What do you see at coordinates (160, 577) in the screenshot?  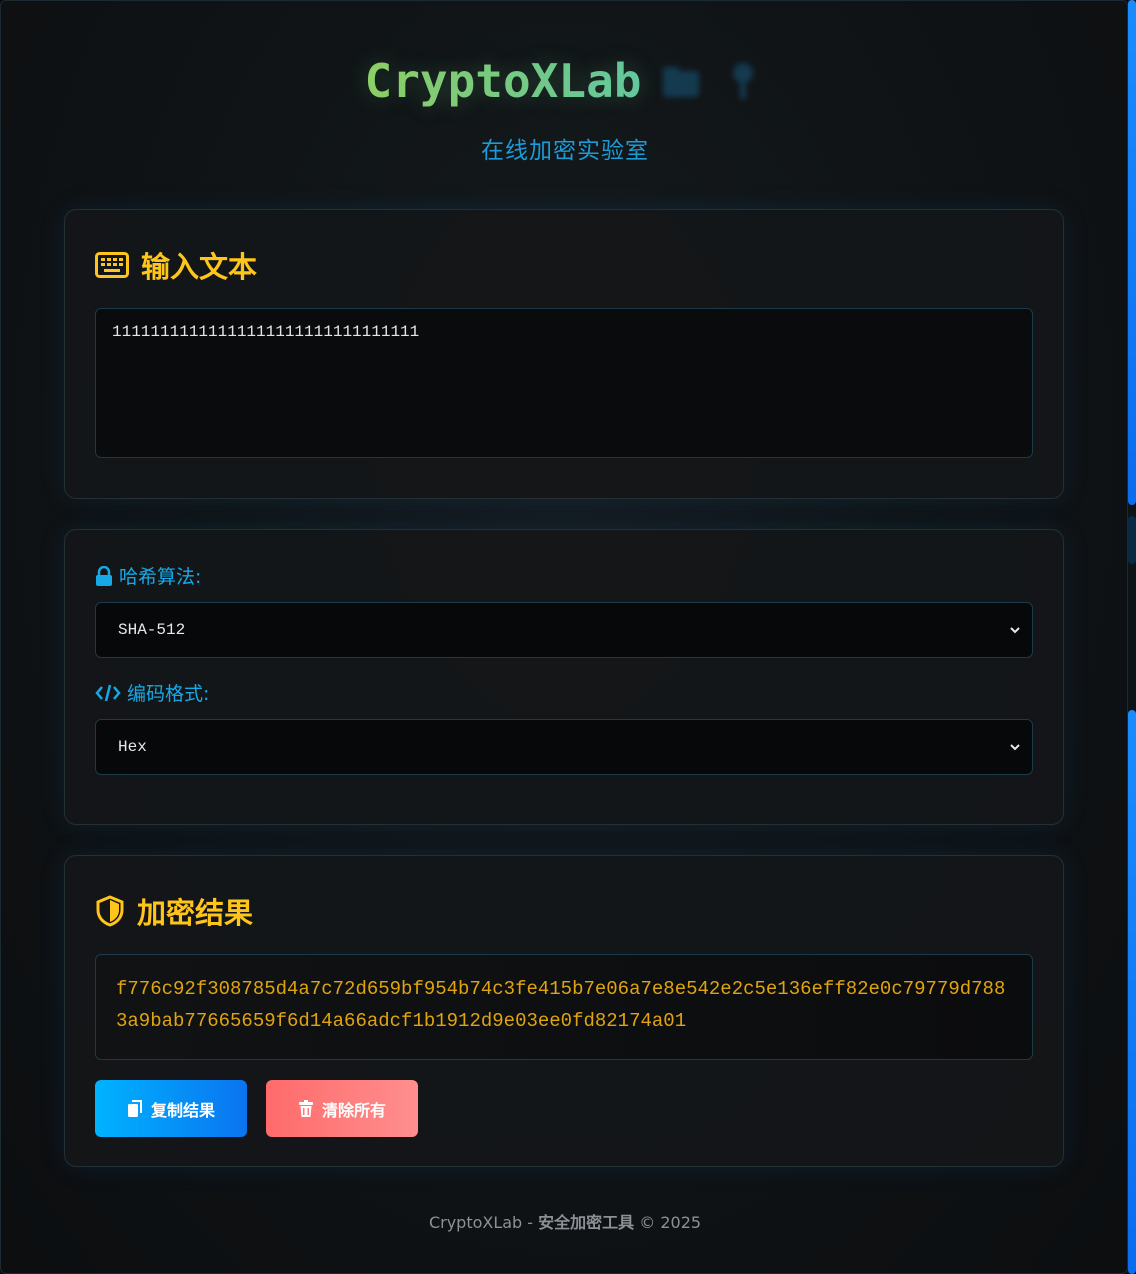 I see `algorithm-label-text: 哈希算法:` at bounding box center [160, 577].